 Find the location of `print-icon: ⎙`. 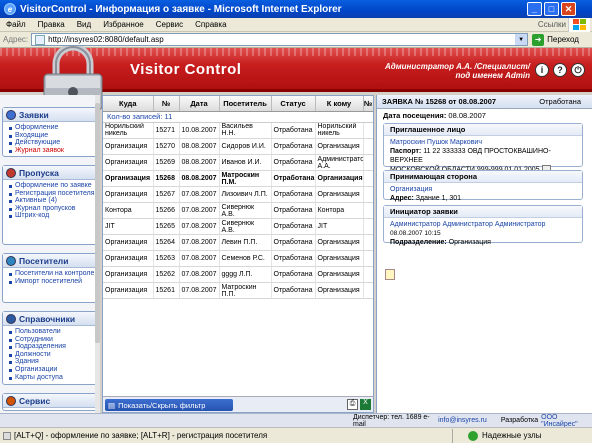

print-icon: ⎙ is located at coordinates (352, 404).